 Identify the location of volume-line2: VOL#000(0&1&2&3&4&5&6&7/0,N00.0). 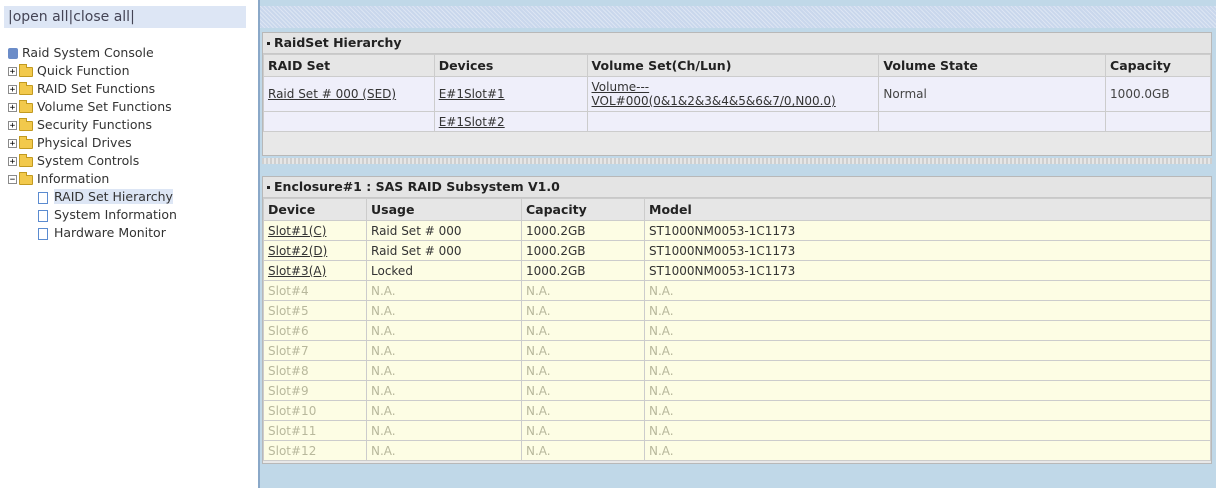
(713, 101).